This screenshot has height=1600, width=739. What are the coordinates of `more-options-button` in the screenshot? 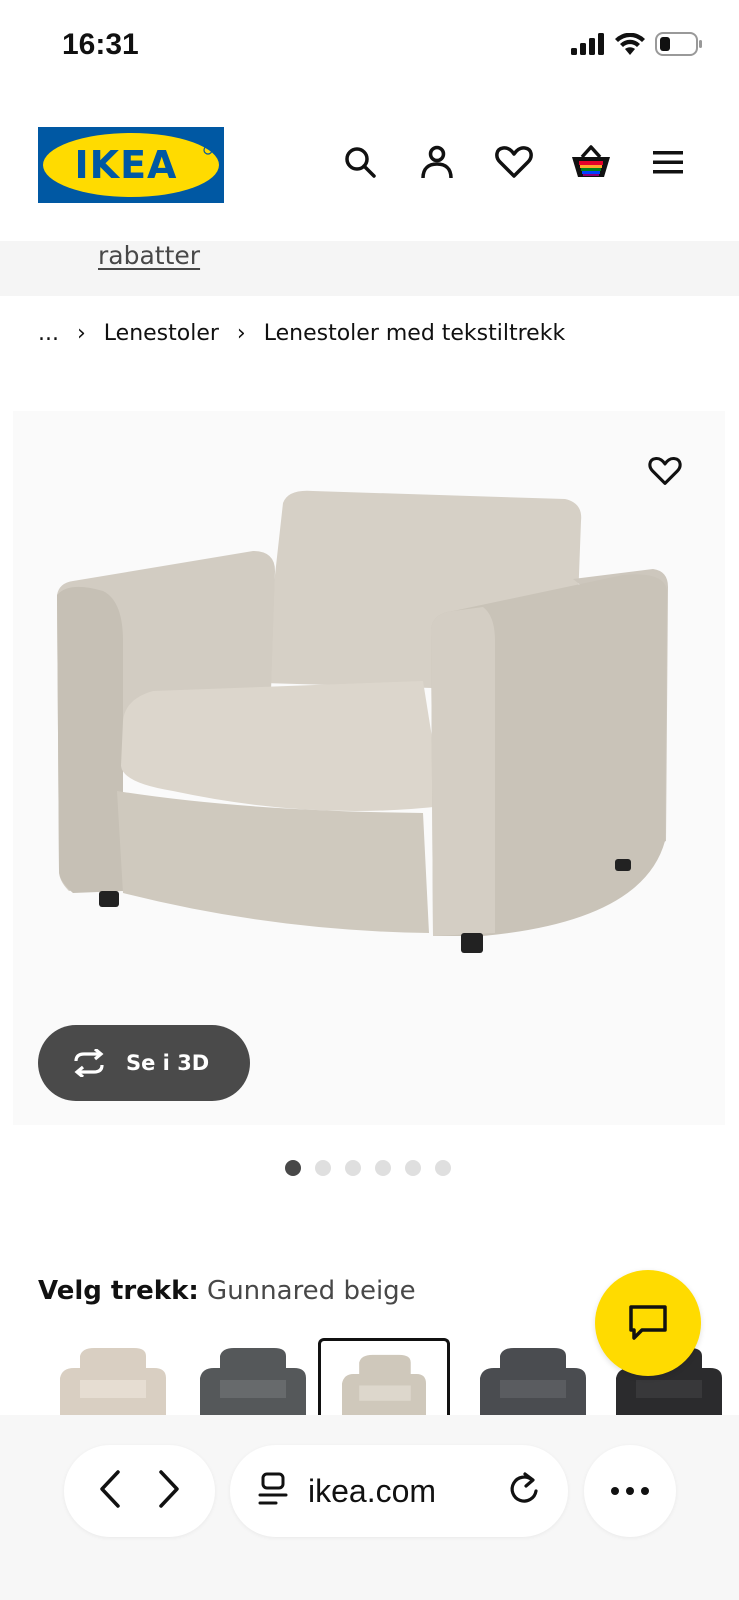 It's located at (630, 1491).